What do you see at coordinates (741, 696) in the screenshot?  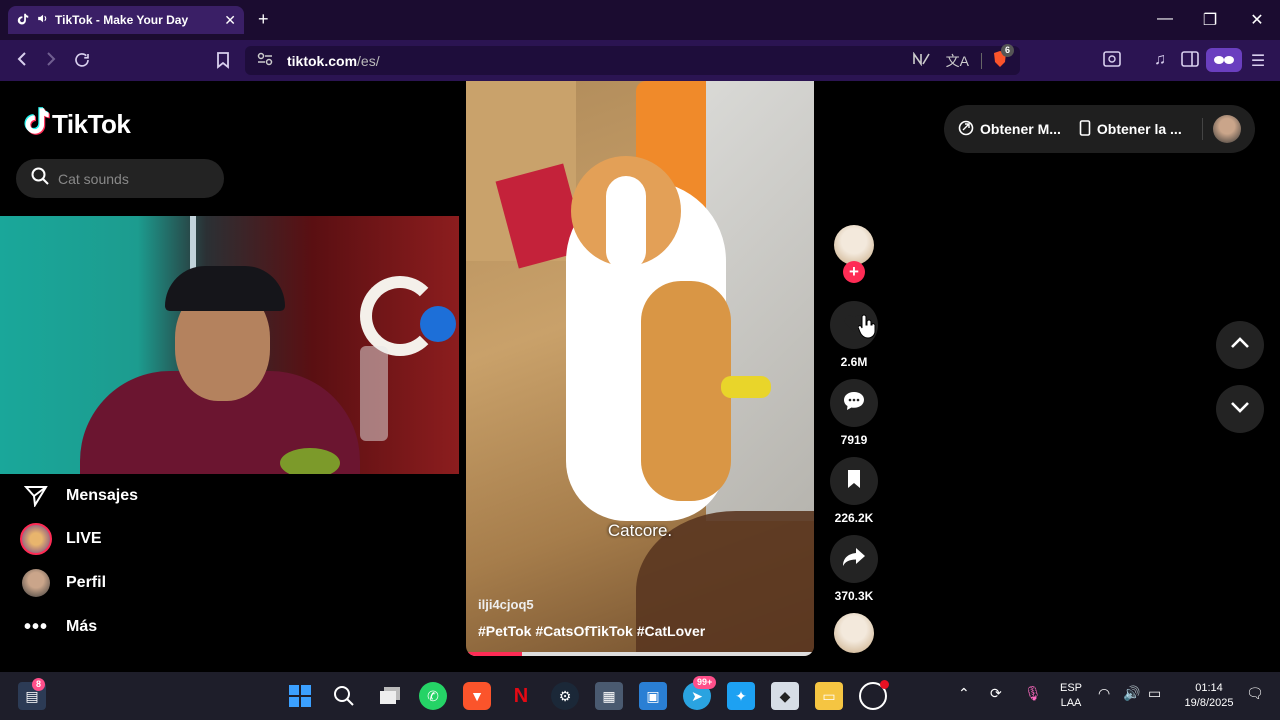 I see `twitter-icon: ✦` at bounding box center [741, 696].